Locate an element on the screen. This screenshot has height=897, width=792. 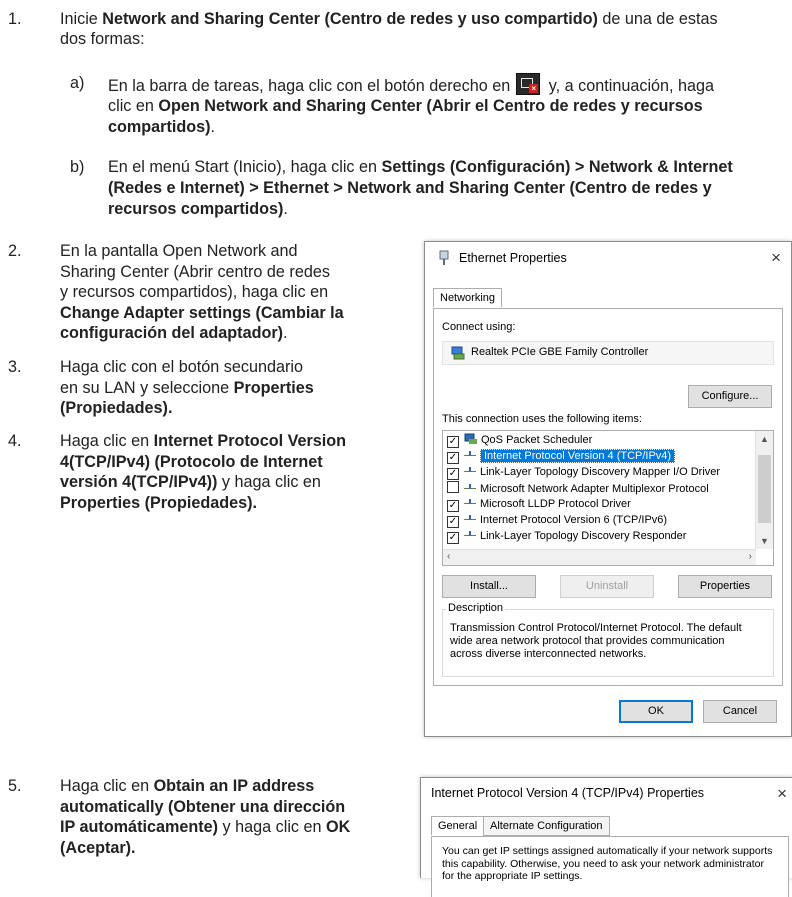
step-1-line2: dos formas: is located at coordinates (102, 39).